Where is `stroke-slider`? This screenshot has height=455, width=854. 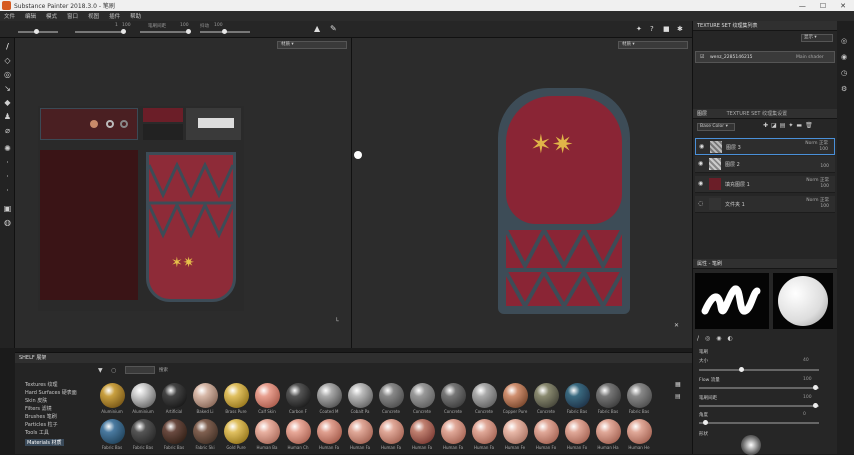 stroke-slider is located at coordinates (759, 405).